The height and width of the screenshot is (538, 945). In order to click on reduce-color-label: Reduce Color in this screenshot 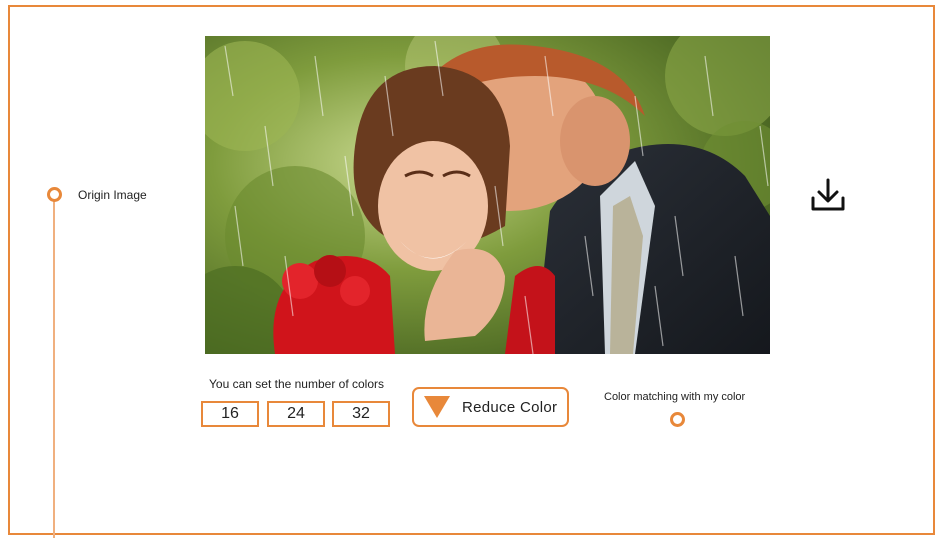, I will do `click(510, 407)`.